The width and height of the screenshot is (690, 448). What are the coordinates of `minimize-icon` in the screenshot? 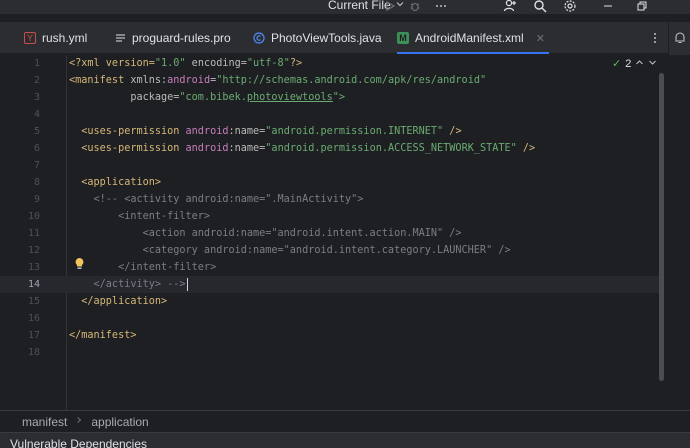 It's located at (608, 7).